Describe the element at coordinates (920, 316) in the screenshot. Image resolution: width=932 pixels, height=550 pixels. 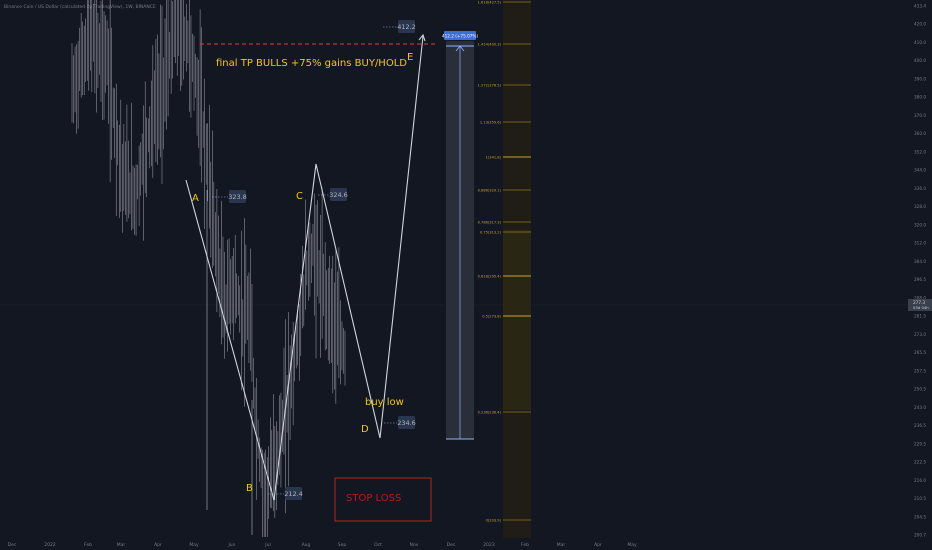
I see `y-tick-label: 281.5` at that location.